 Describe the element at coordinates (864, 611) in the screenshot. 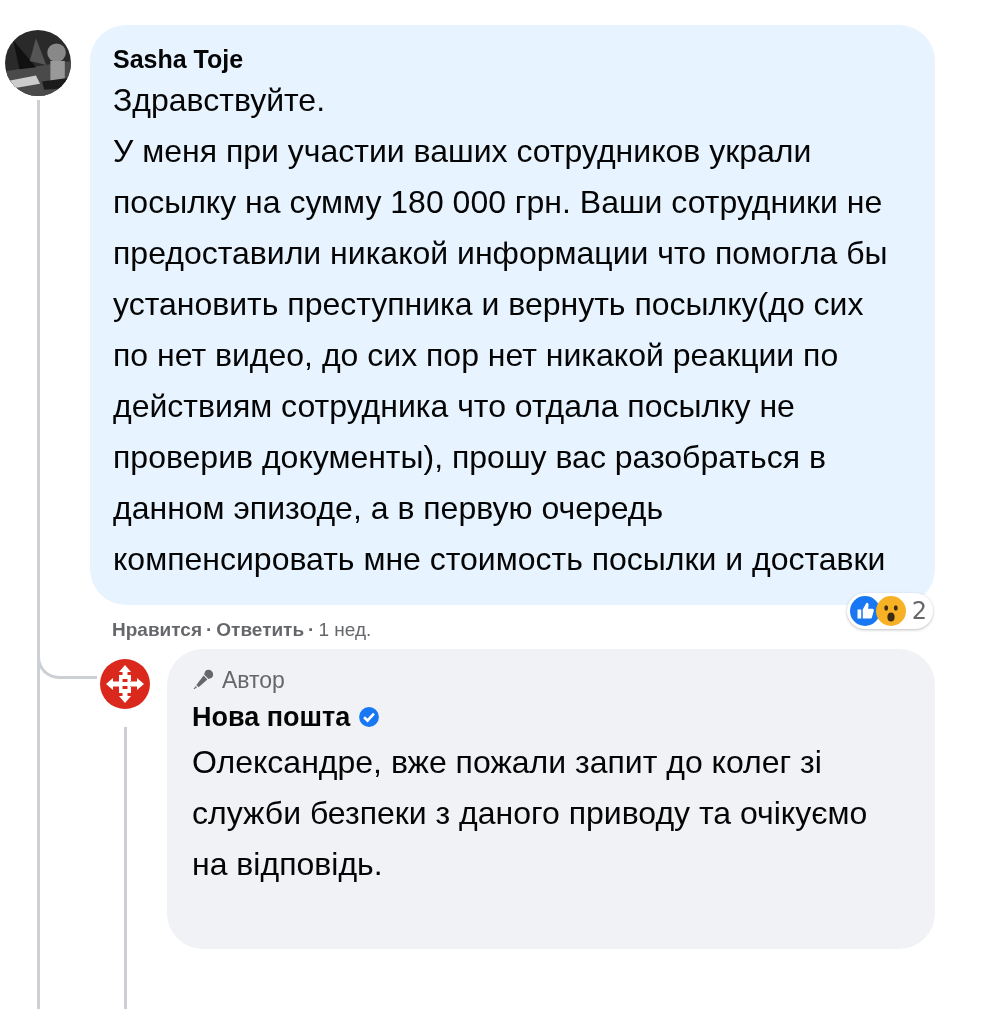

I see `like-icon` at that location.